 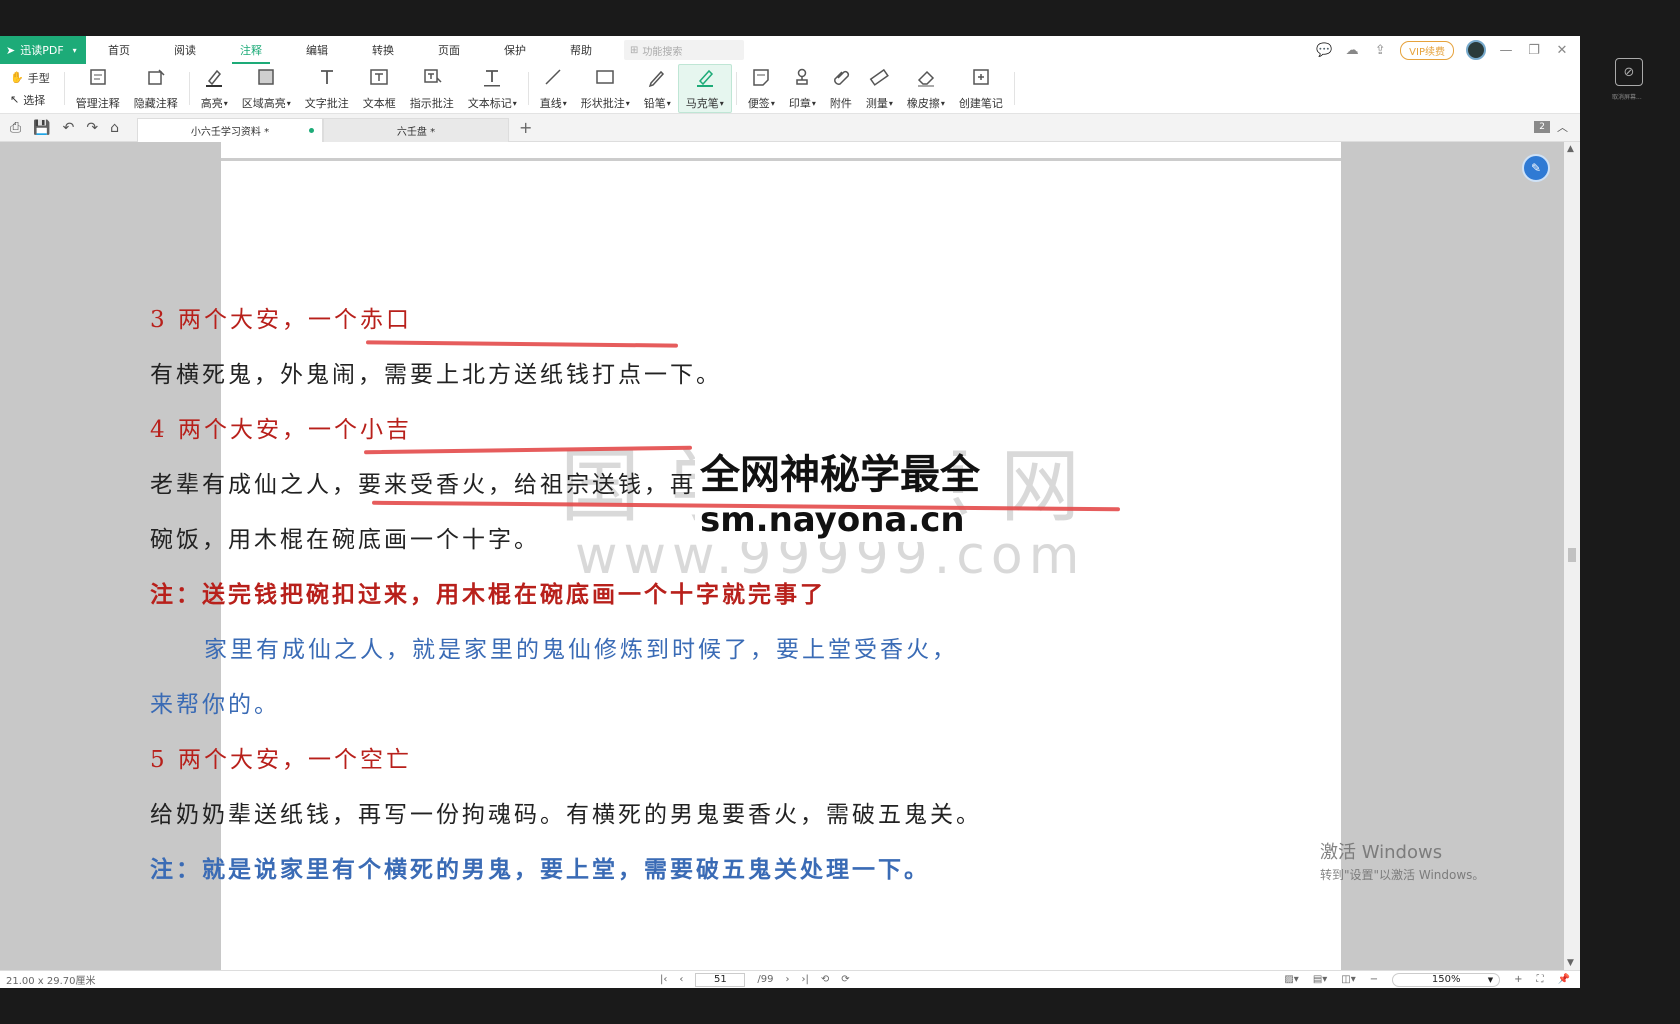 What do you see at coordinates (156, 88) in the screenshot?
I see `tool-hide-annotations-button: 隐藏注释` at bounding box center [156, 88].